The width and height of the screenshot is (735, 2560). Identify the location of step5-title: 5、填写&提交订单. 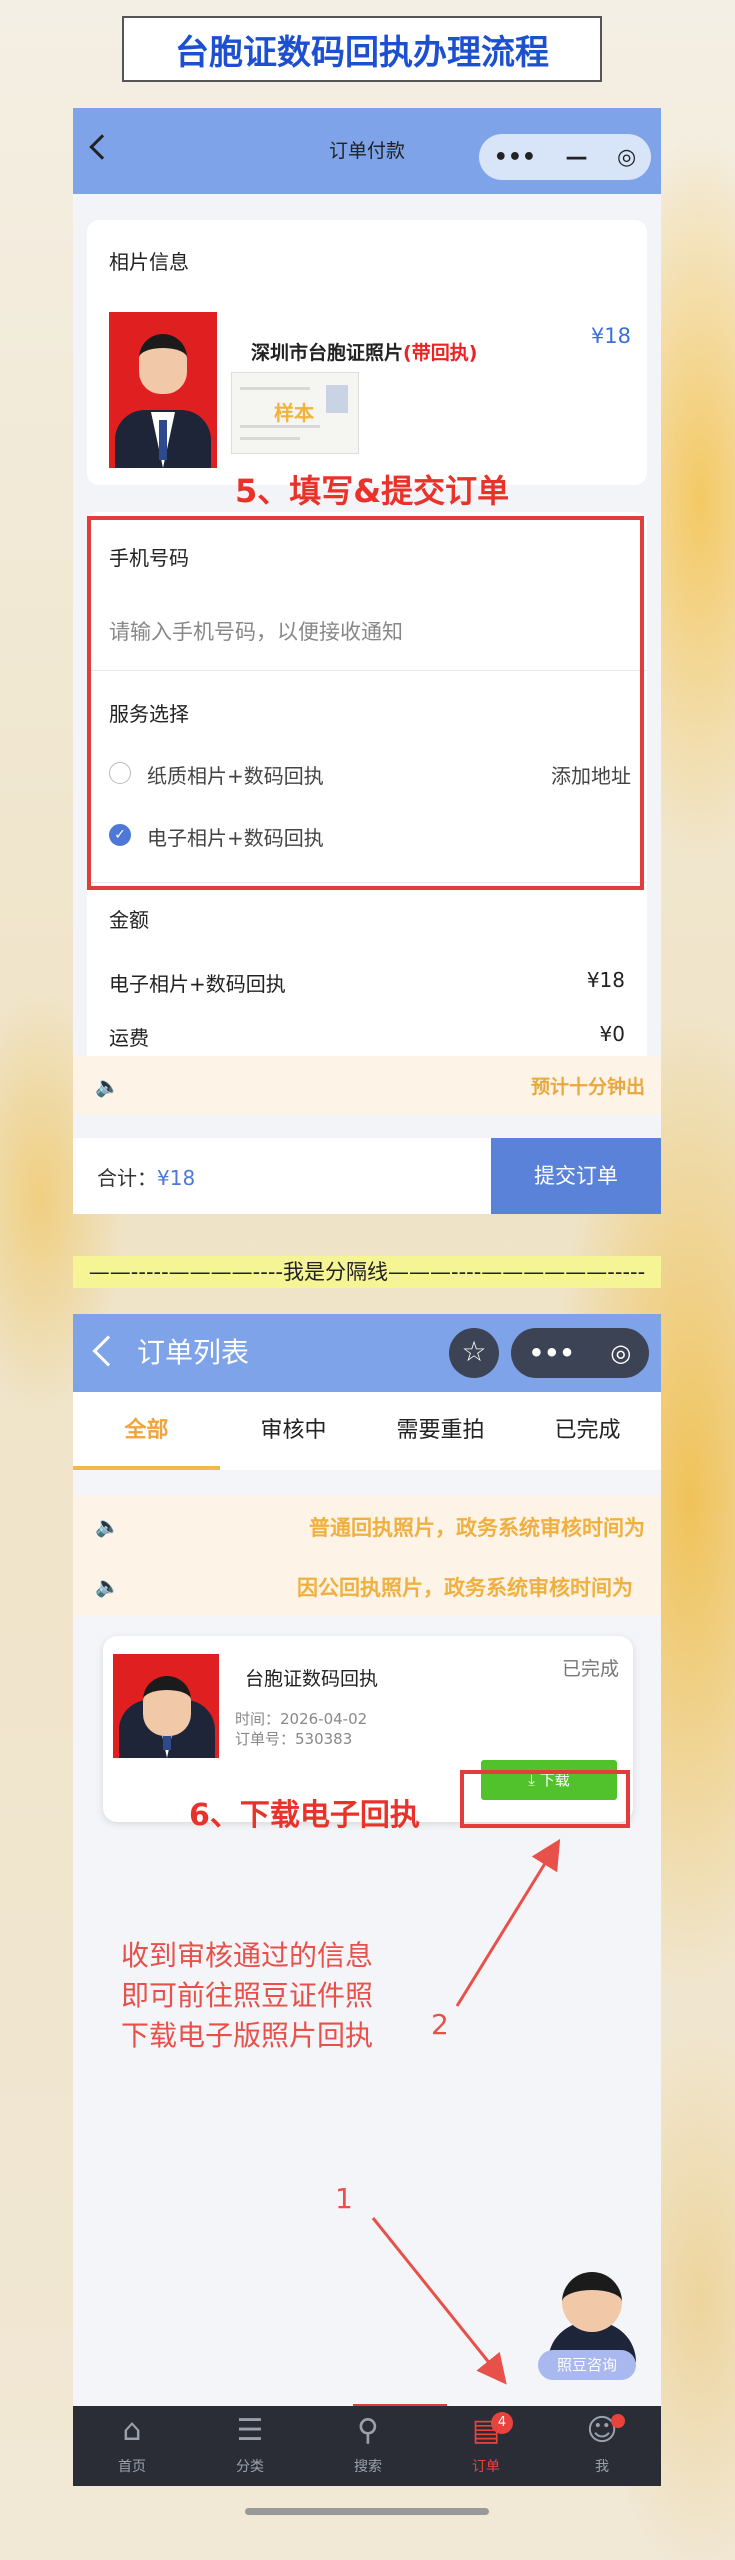
(372, 491).